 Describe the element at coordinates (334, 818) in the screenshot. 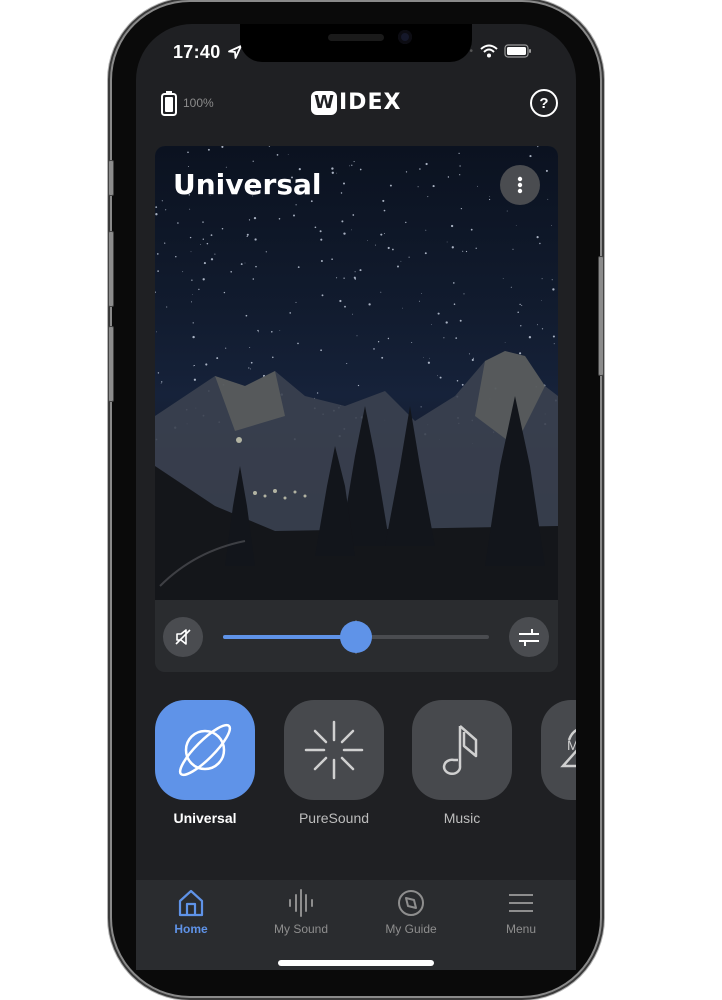

I see `program-label: PureSound` at that location.